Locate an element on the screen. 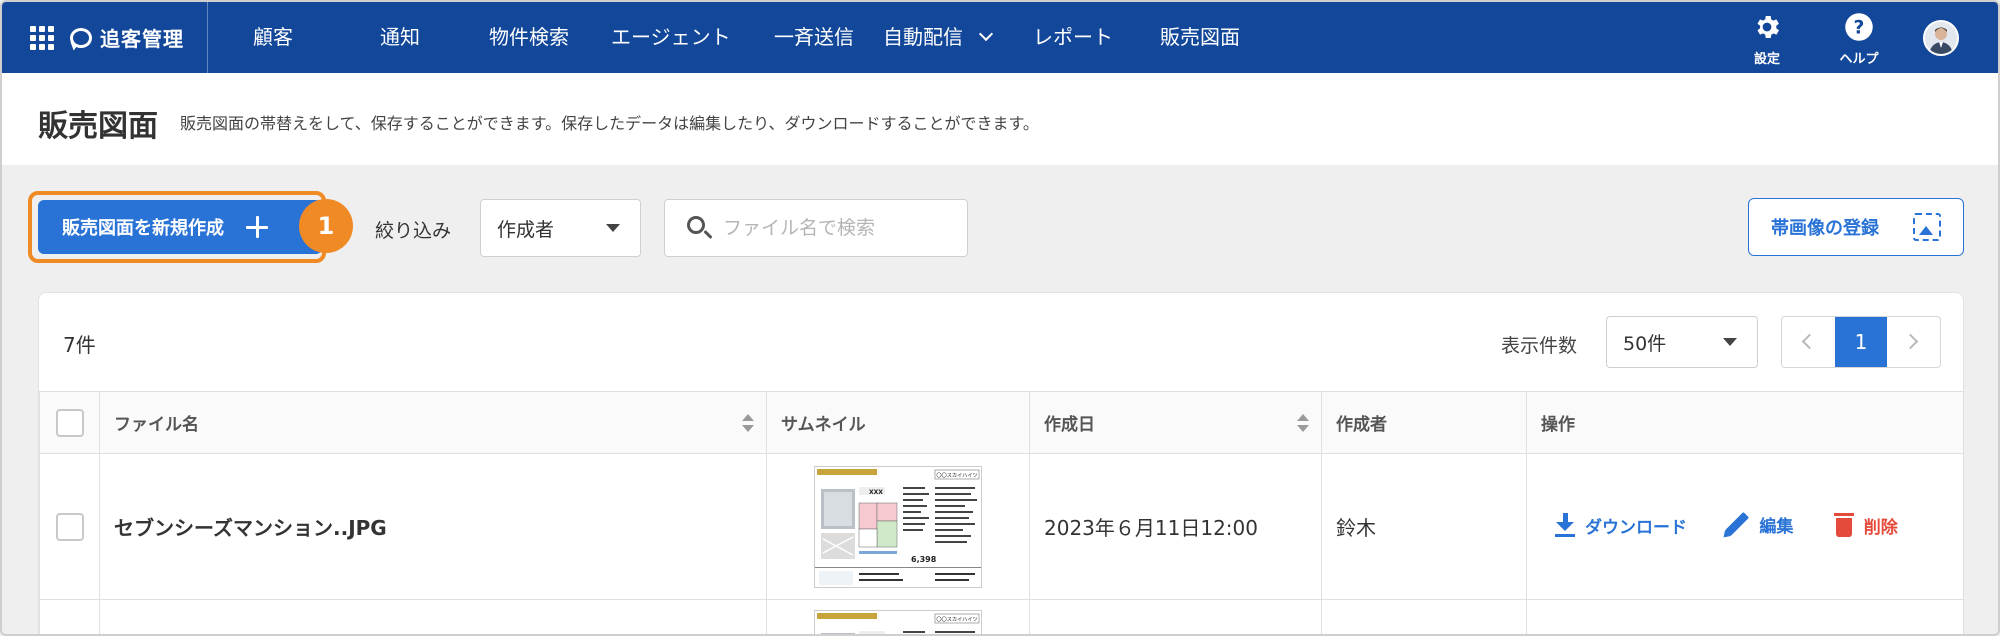 The height and width of the screenshot is (636, 2000). nav-item-bulk-send: 一斉送信 is located at coordinates (814, 37).